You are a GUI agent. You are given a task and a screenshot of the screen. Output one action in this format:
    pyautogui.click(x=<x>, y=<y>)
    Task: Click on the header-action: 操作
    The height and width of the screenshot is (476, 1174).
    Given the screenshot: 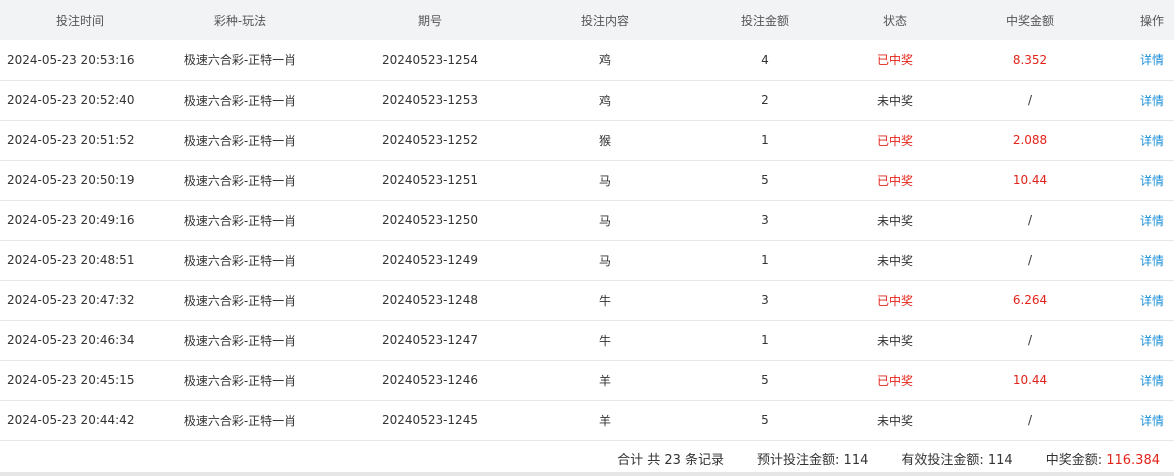 What is the action you would take?
    pyautogui.click(x=1151, y=20)
    